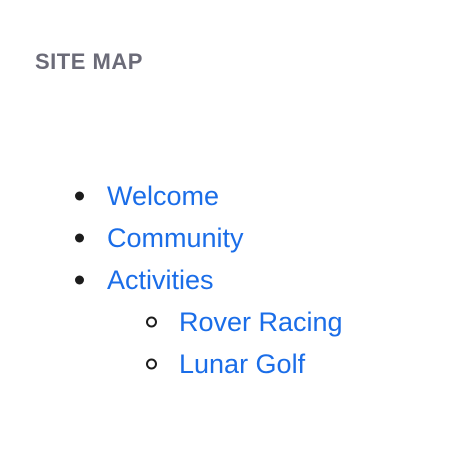 This screenshot has height=452, width=468. I want to click on lunar-golf-link: Lunar Golf, so click(242, 364).